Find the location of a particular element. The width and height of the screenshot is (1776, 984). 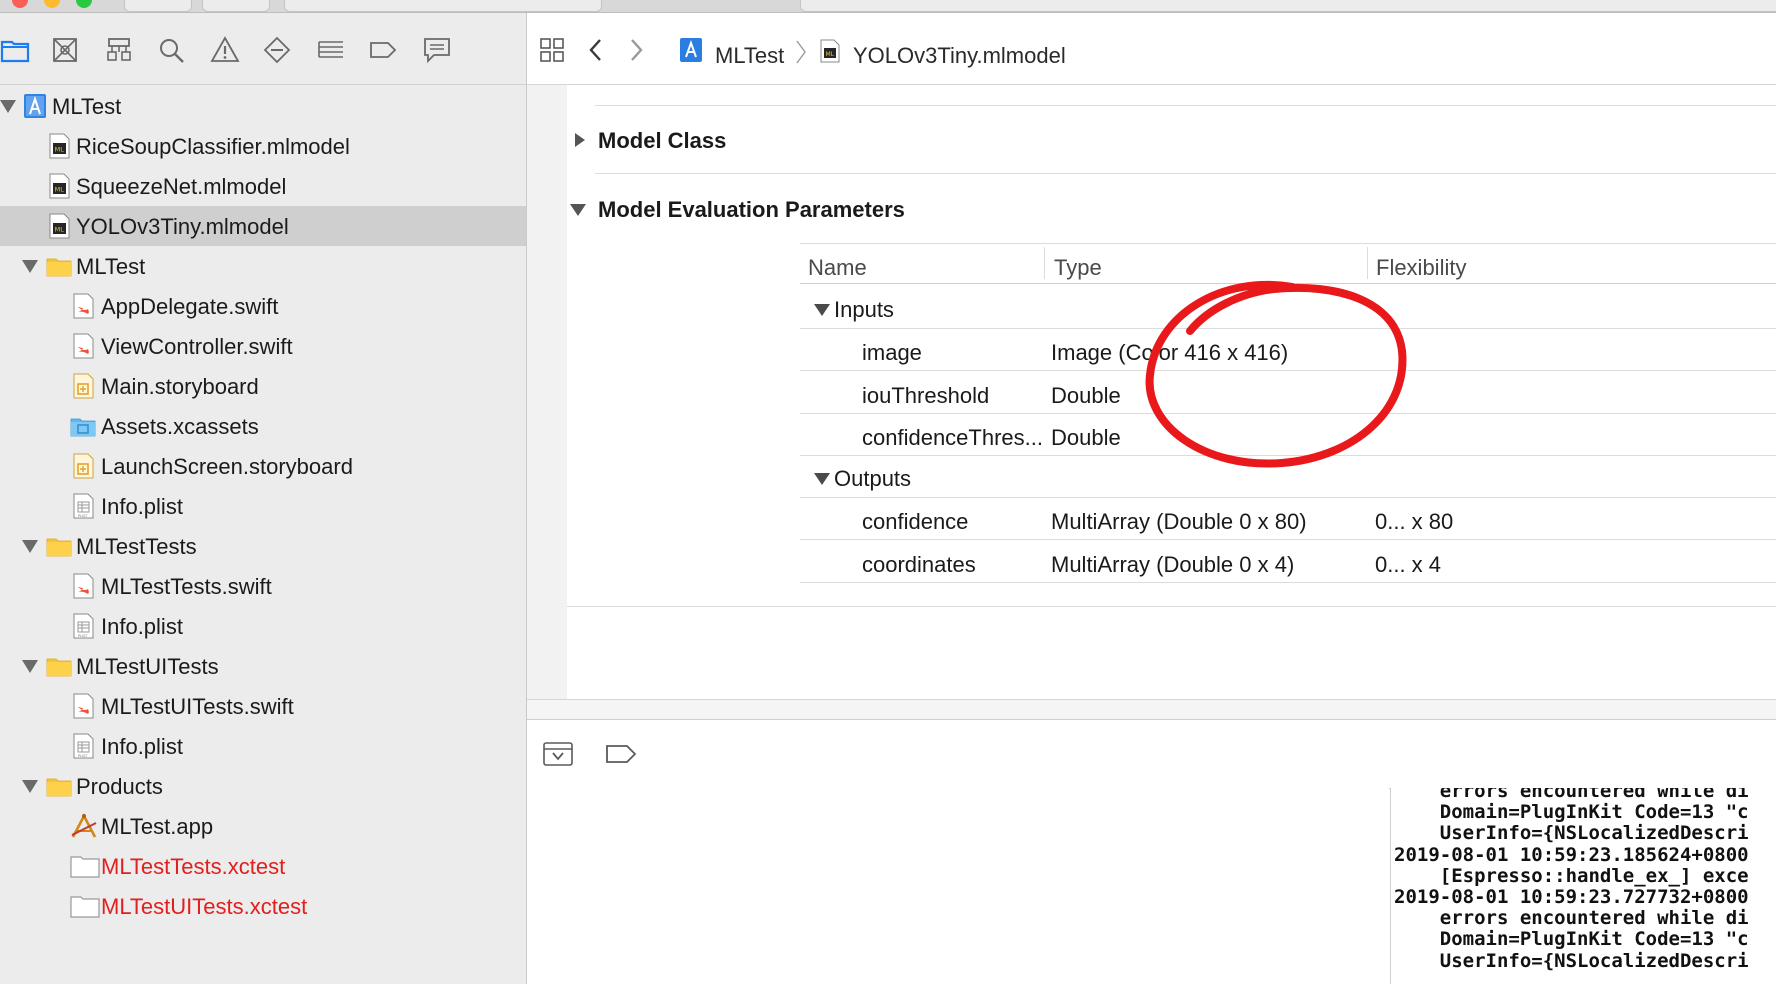

column-header-type: Type is located at coordinates (1078, 268).